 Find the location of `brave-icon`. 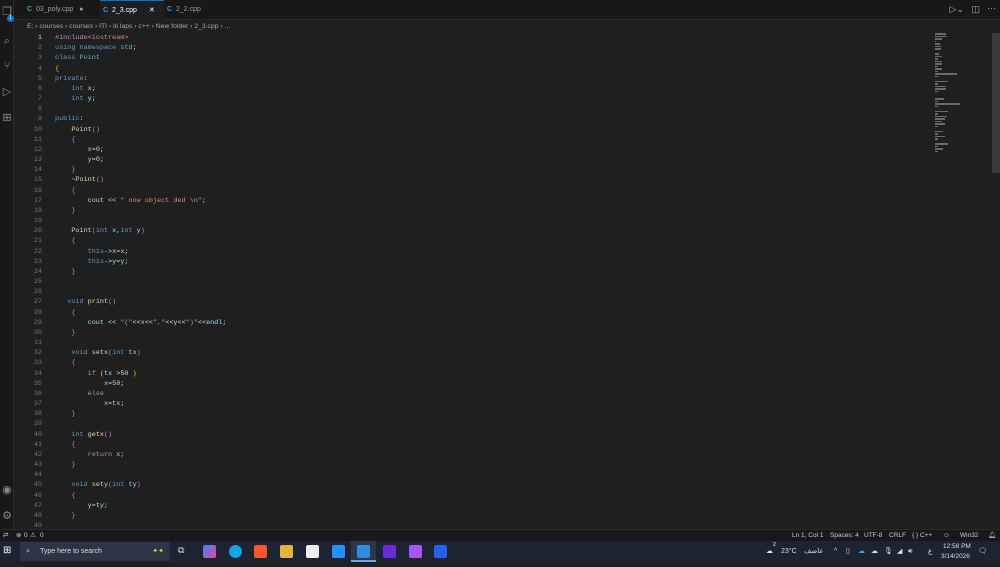

brave-icon is located at coordinates (260, 551).